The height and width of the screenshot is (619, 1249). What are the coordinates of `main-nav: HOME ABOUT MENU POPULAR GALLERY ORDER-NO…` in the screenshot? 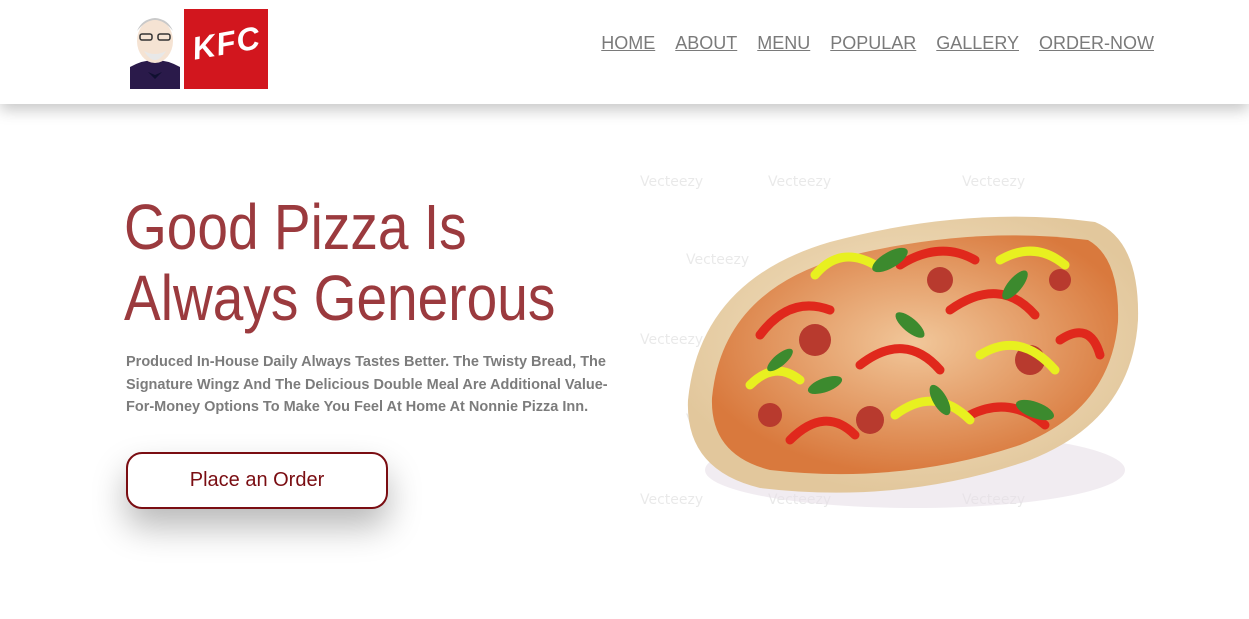 It's located at (877, 43).